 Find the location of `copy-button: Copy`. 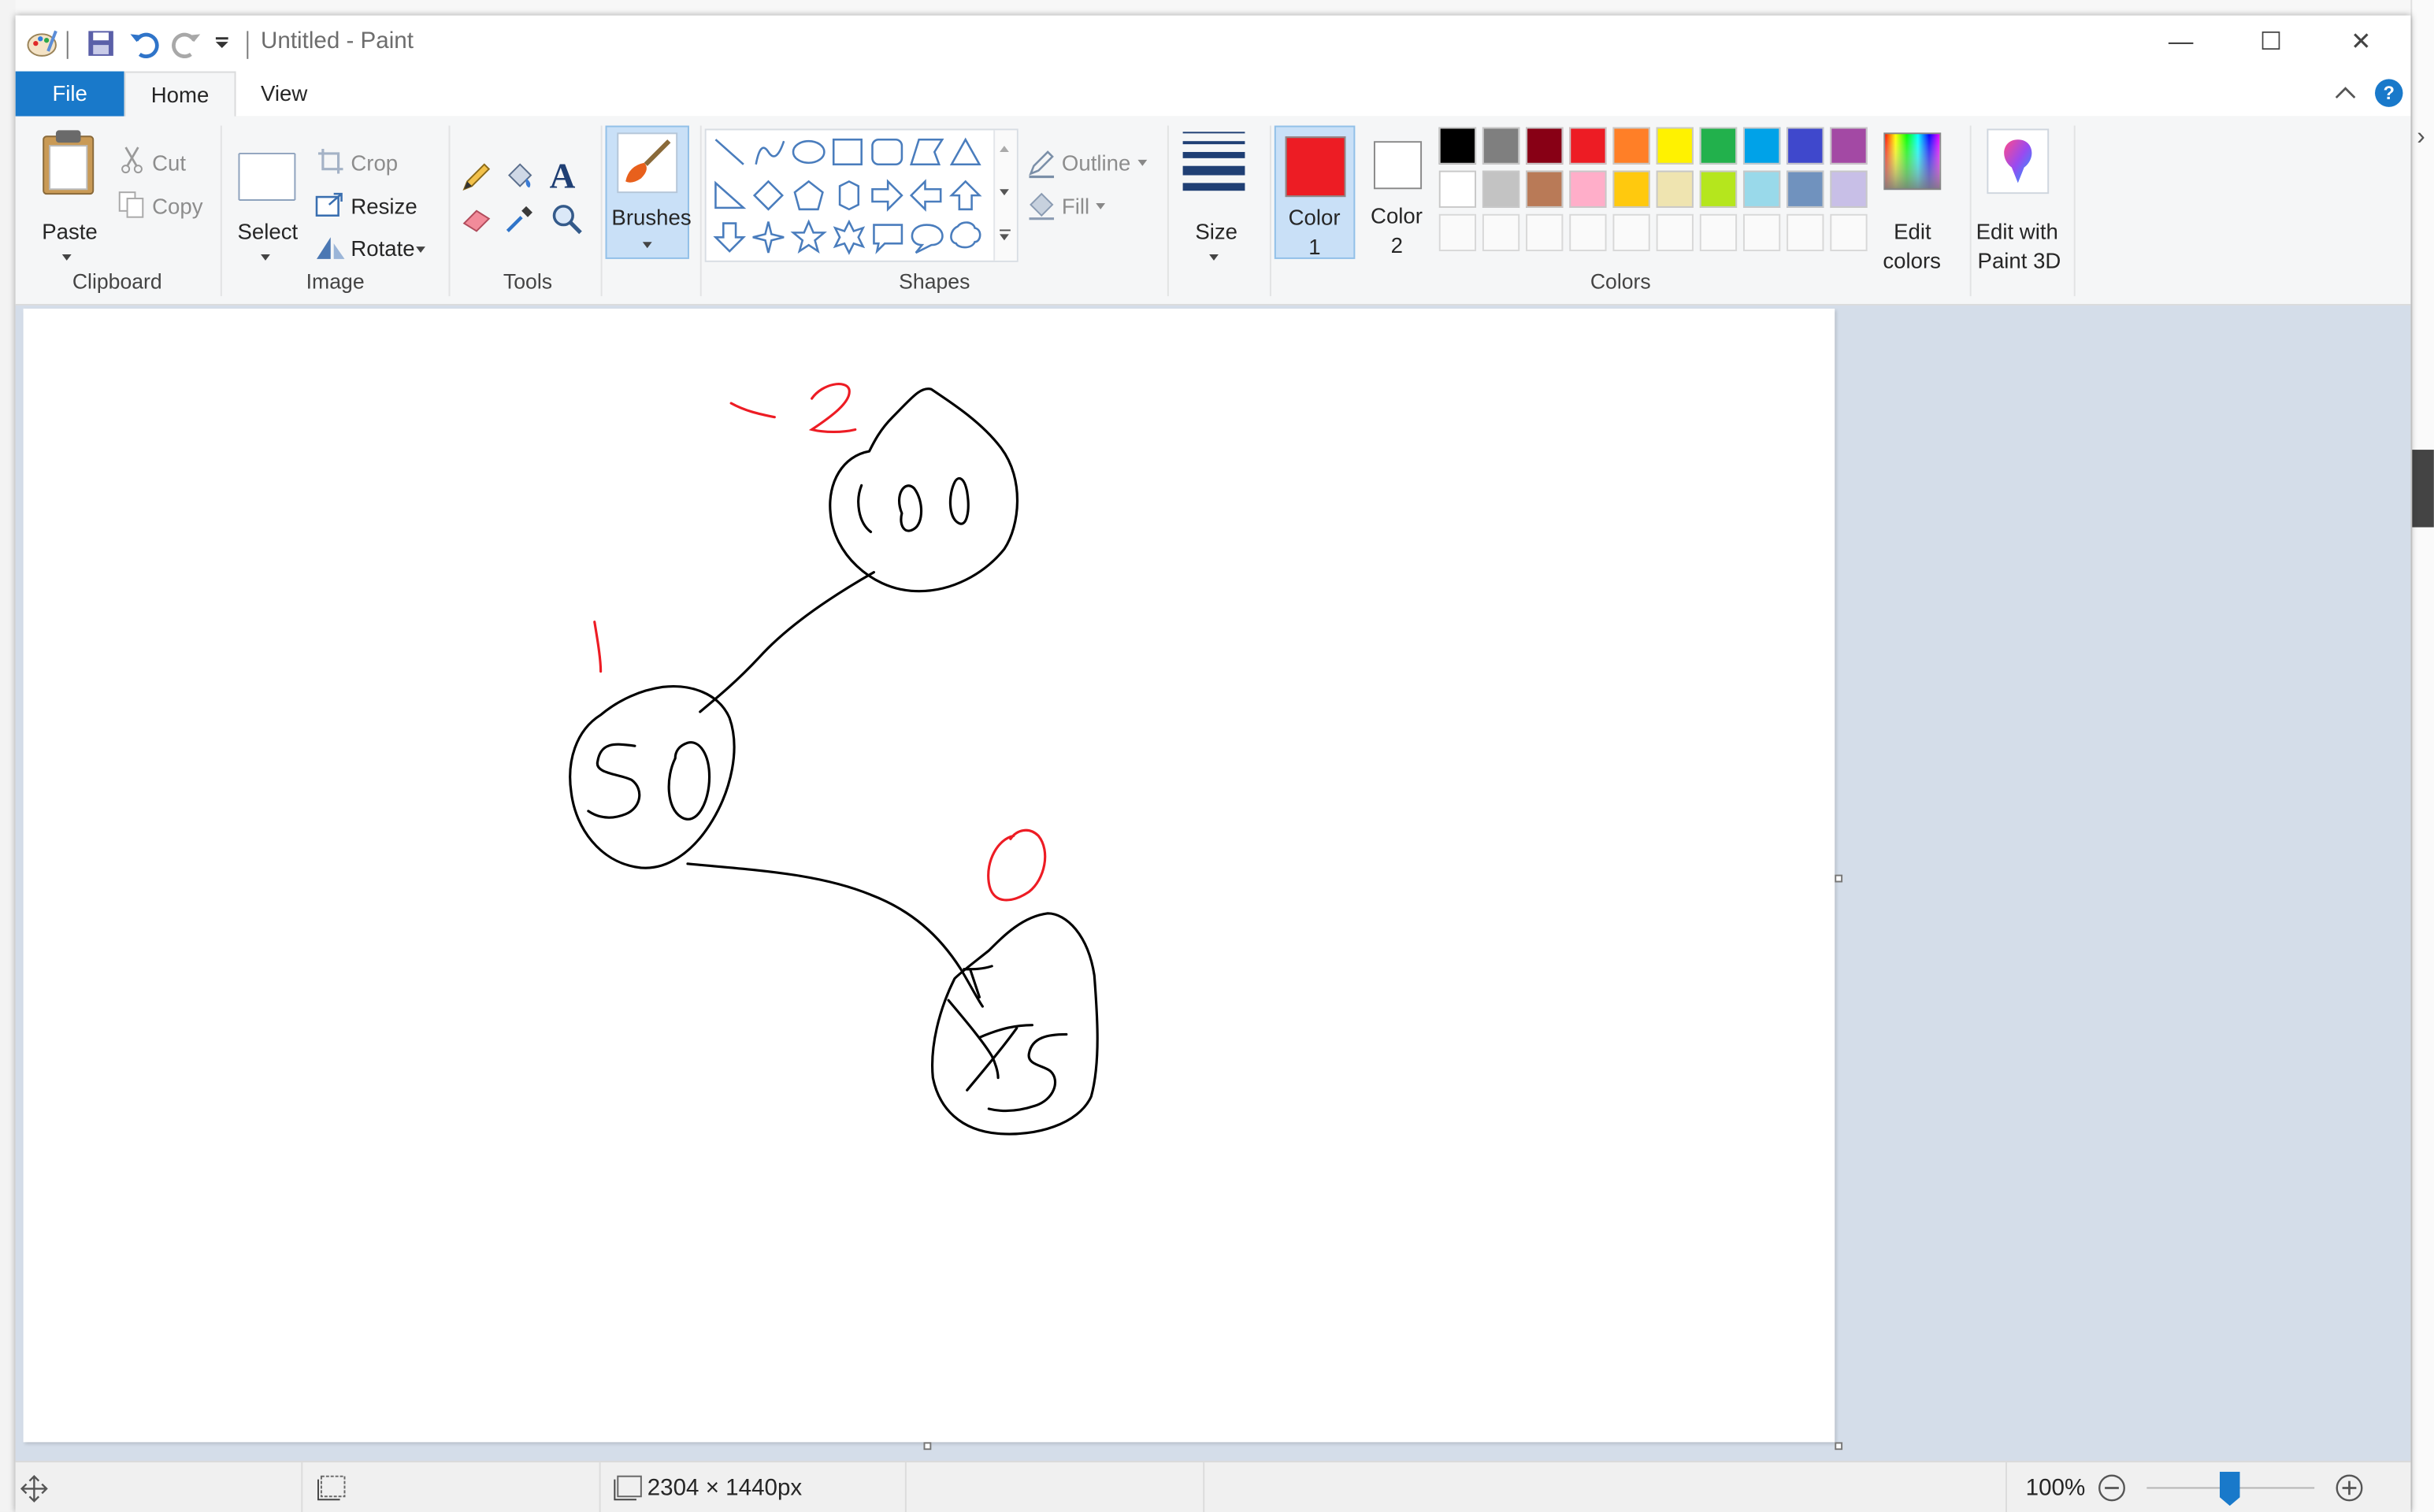

copy-button: Copy is located at coordinates (177, 206).